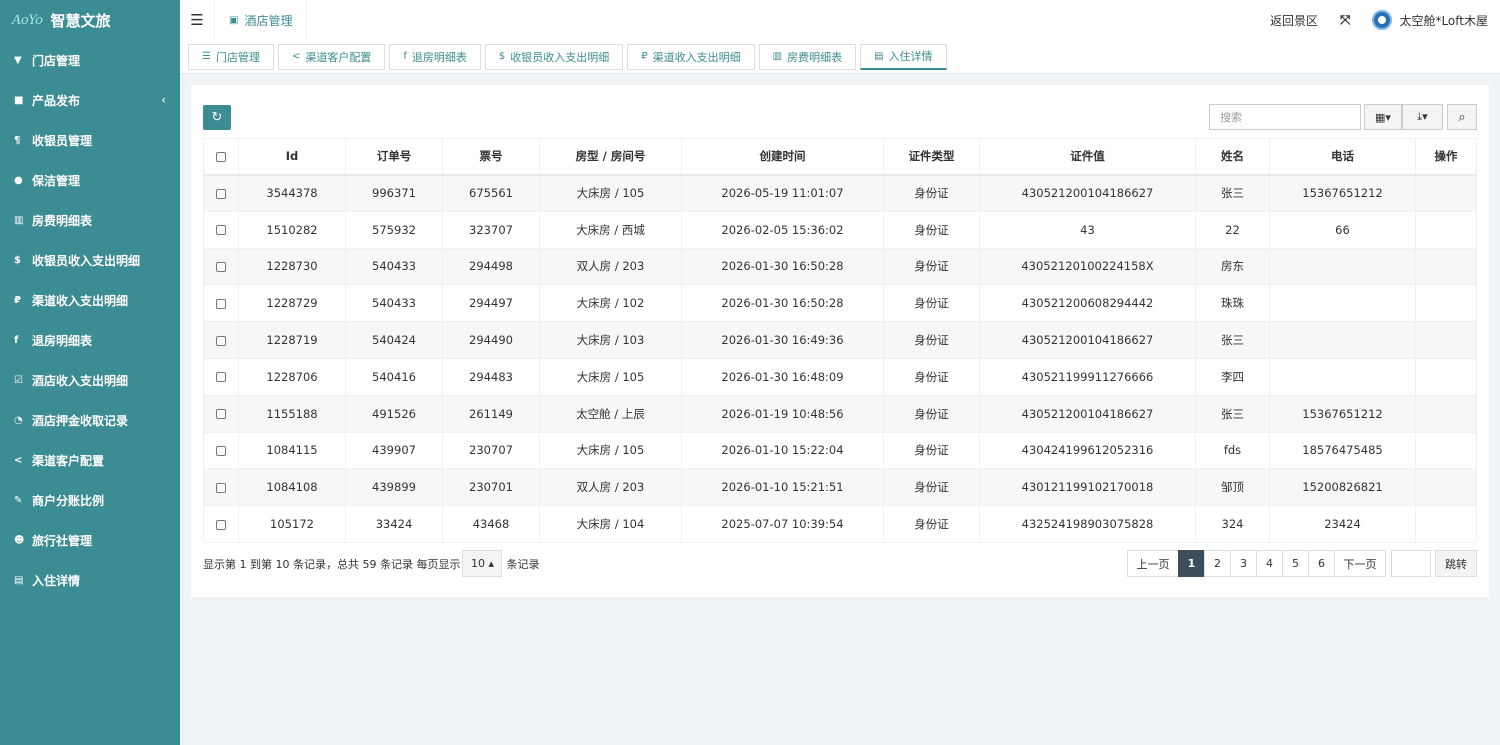 The image size is (1500, 745). What do you see at coordinates (903, 56) in the screenshot?
I see `subtab: ▤ 入住详情` at bounding box center [903, 56].